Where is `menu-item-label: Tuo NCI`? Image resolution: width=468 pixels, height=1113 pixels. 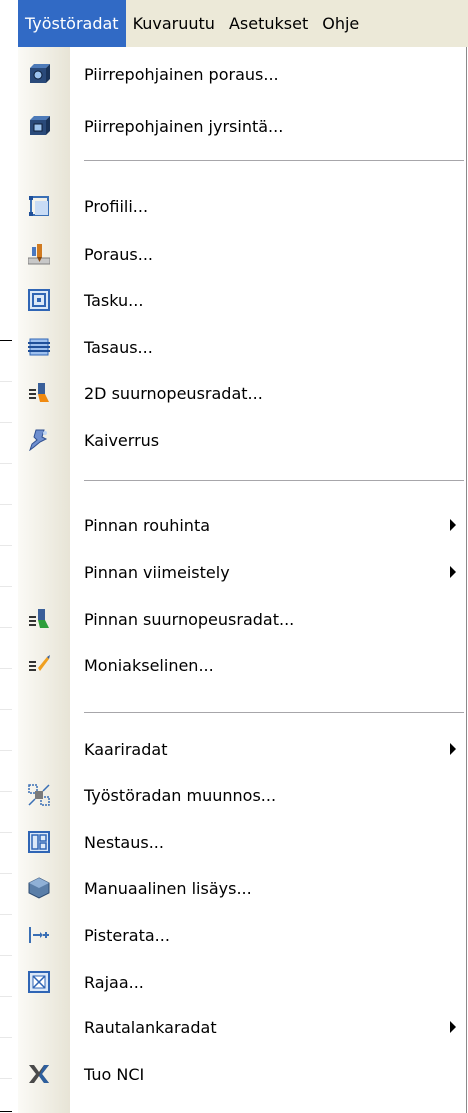 menu-item-label: Tuo NCI is located at coordinates (114, 1074).